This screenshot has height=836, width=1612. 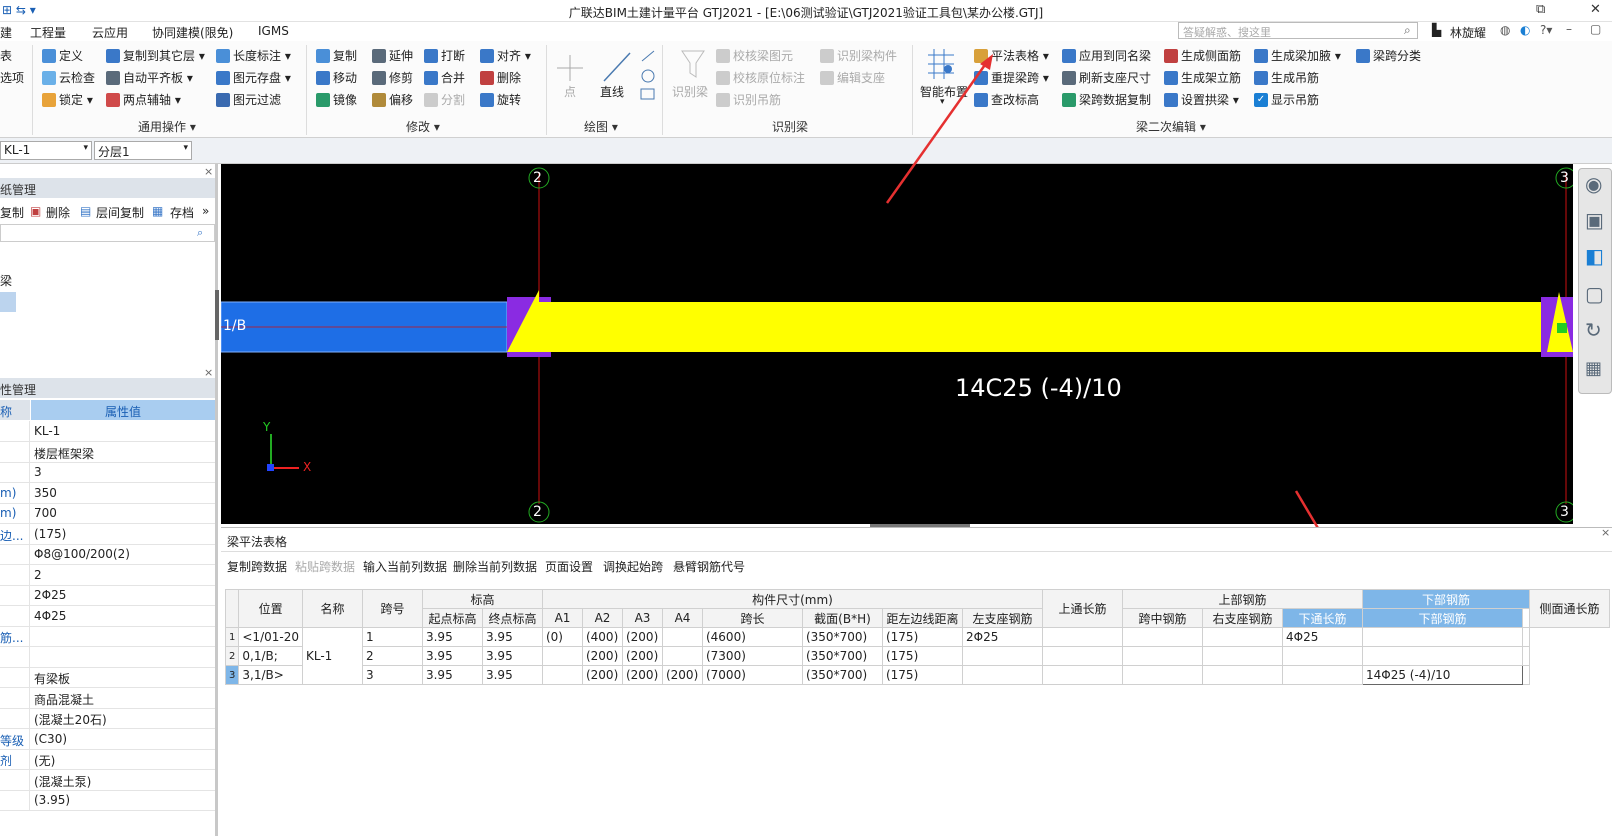 I want to click on user-name: 林旋耀, so click(x=1468, y=32).